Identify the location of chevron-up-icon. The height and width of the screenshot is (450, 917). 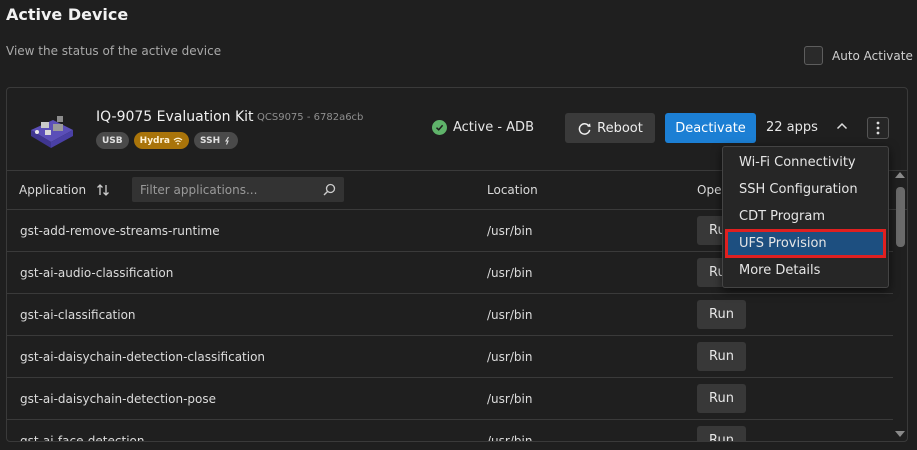
(842, 126).